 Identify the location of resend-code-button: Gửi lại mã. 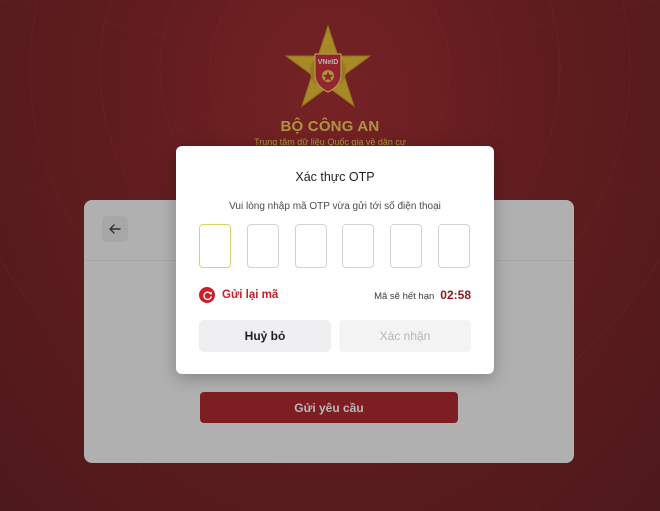
(238, 295).